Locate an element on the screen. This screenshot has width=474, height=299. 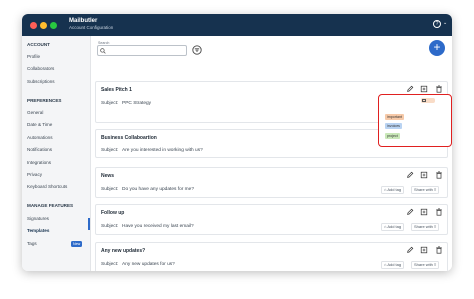
app-subtitle: Account Configuration is located at coordinates (91, 27).